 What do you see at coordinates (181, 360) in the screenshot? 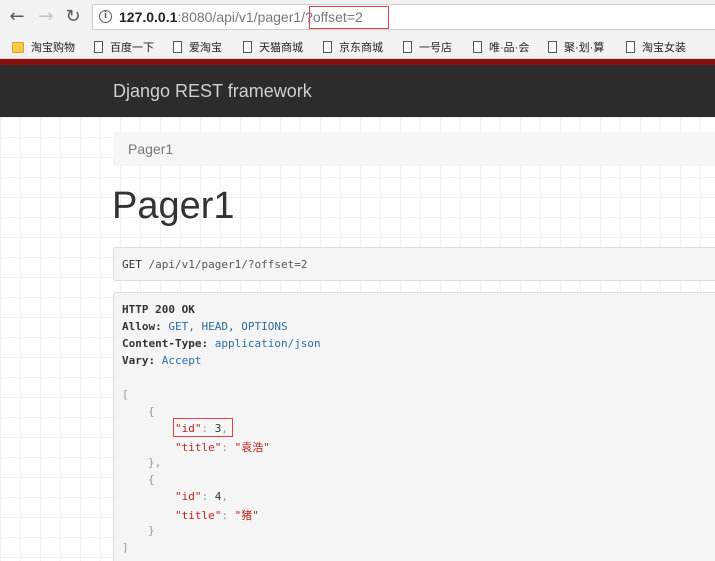
I see `header-value: Accept` at bounding box center [181, 360].